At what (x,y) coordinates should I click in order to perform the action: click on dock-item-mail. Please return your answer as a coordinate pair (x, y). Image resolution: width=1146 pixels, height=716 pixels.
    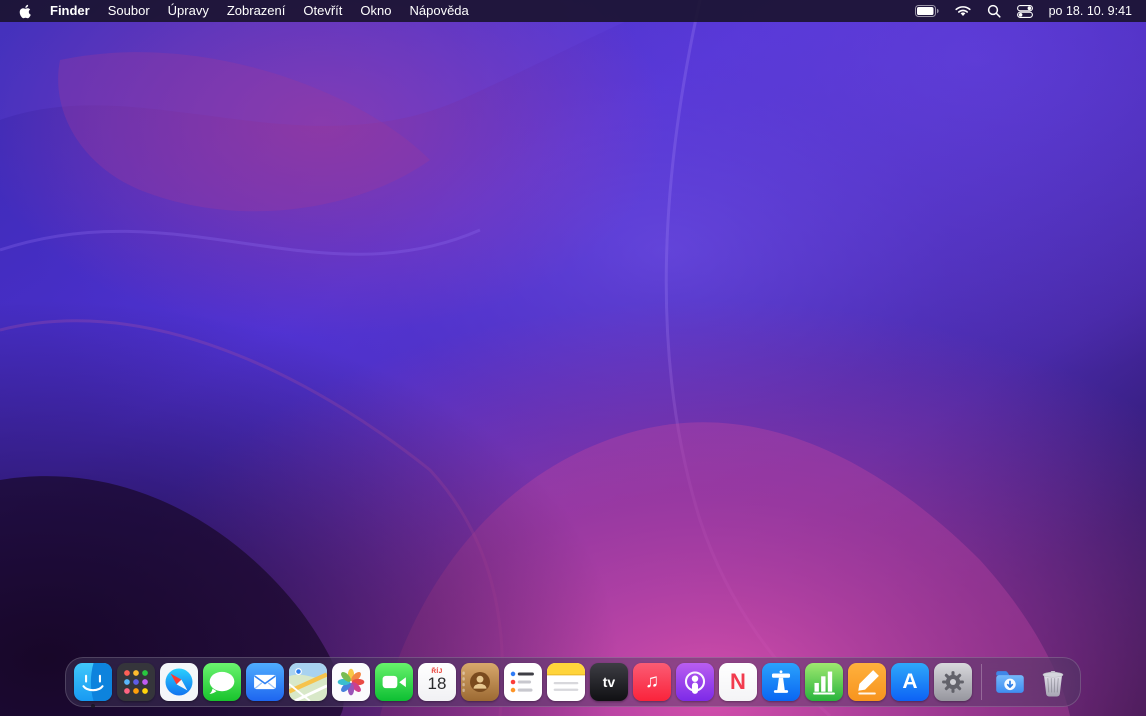
    Looking at the image, I should click on (265, 682).